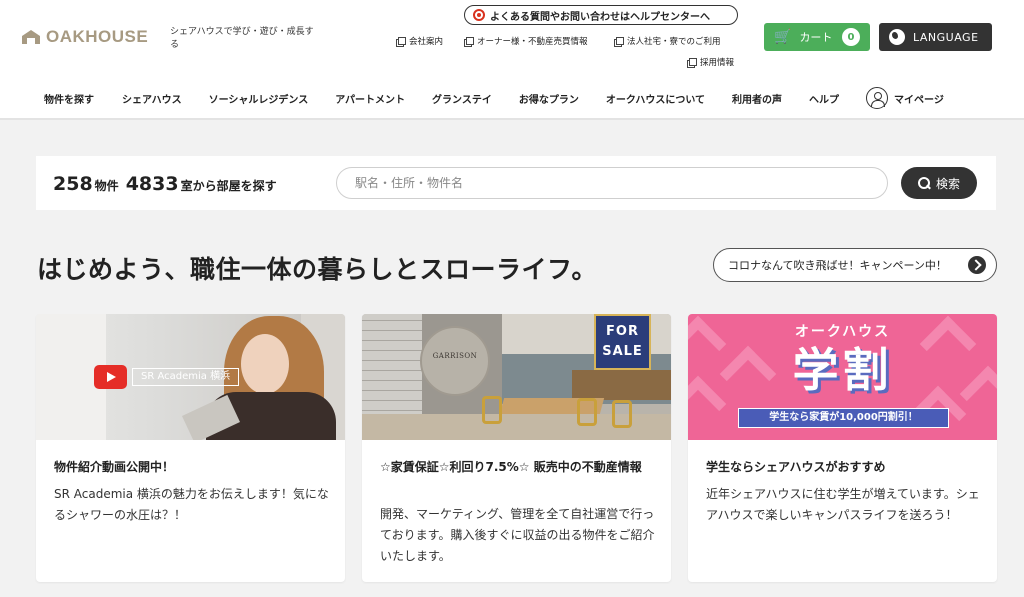  I want to click on card-description: SR Academia 横浜の魅力をお伝えします！気になるシャワーの水圧は？！, so click(191, 504).